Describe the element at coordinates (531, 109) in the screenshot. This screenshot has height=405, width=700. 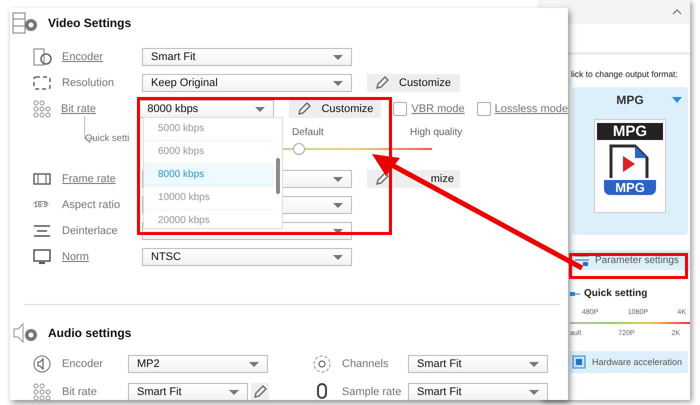
I see `checkbox-link: Lossless mode` at that location.